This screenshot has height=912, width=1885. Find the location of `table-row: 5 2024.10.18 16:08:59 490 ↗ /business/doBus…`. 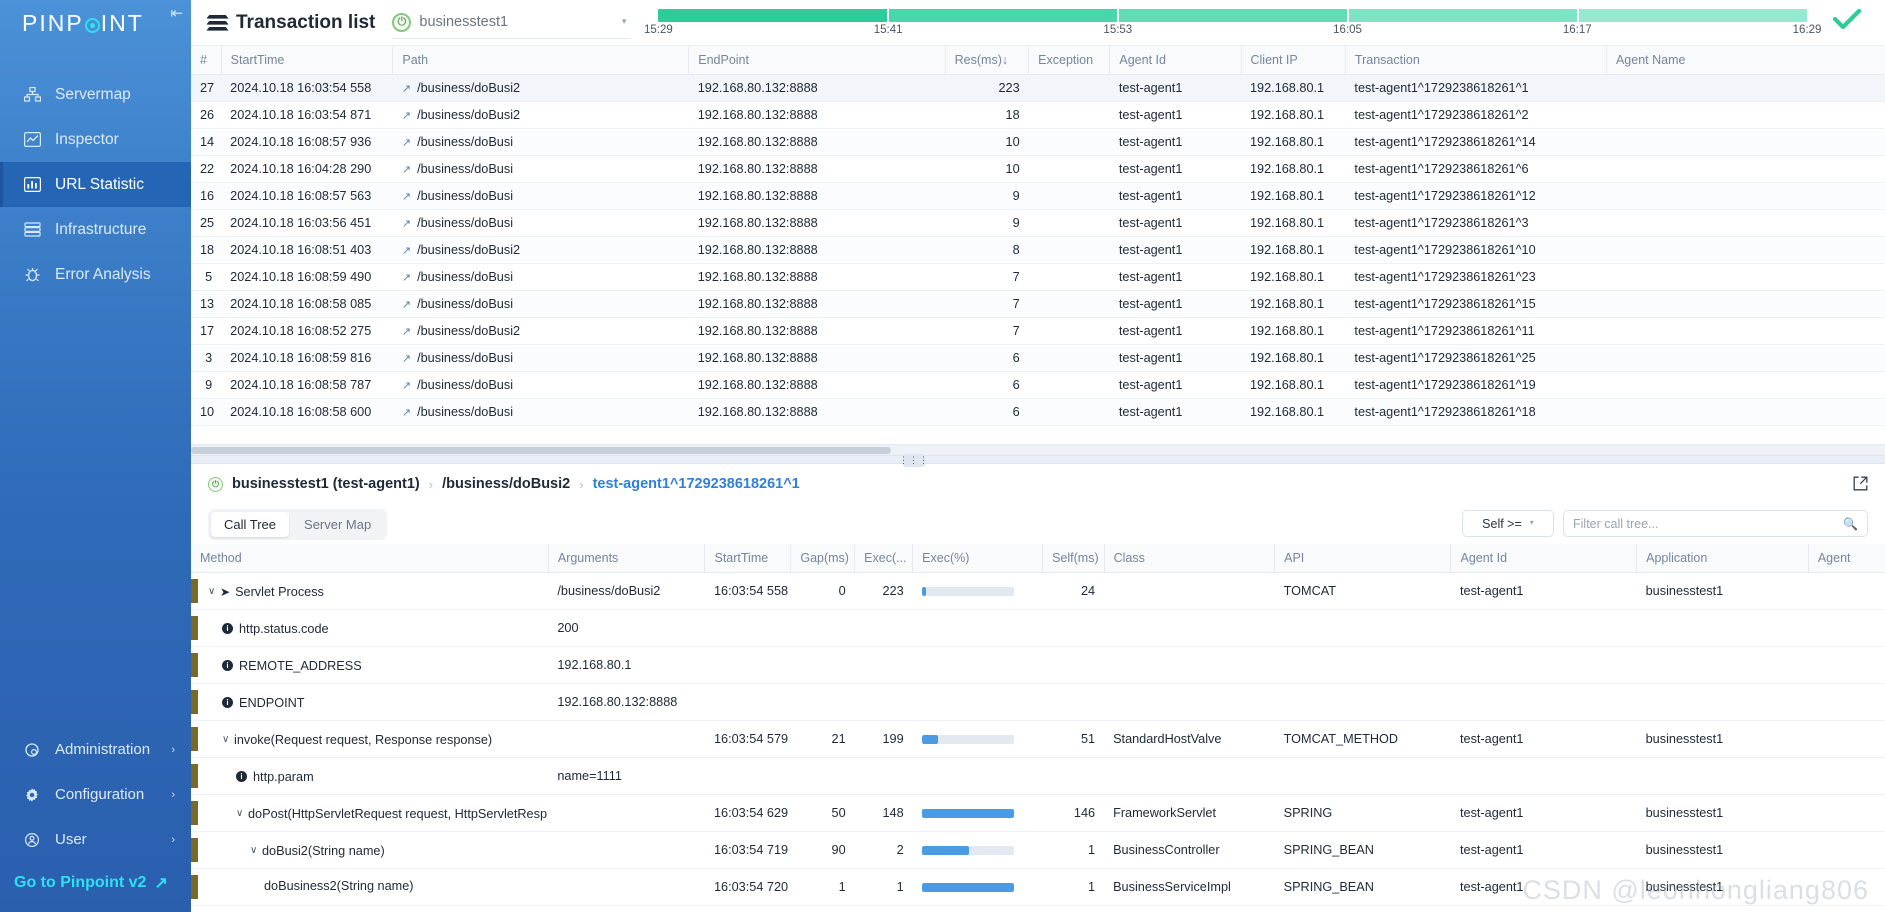

table-row: 5 2024.10.18 16:08:59 490 ↗ /business/doBus… is located at coordinates (1038, 277).